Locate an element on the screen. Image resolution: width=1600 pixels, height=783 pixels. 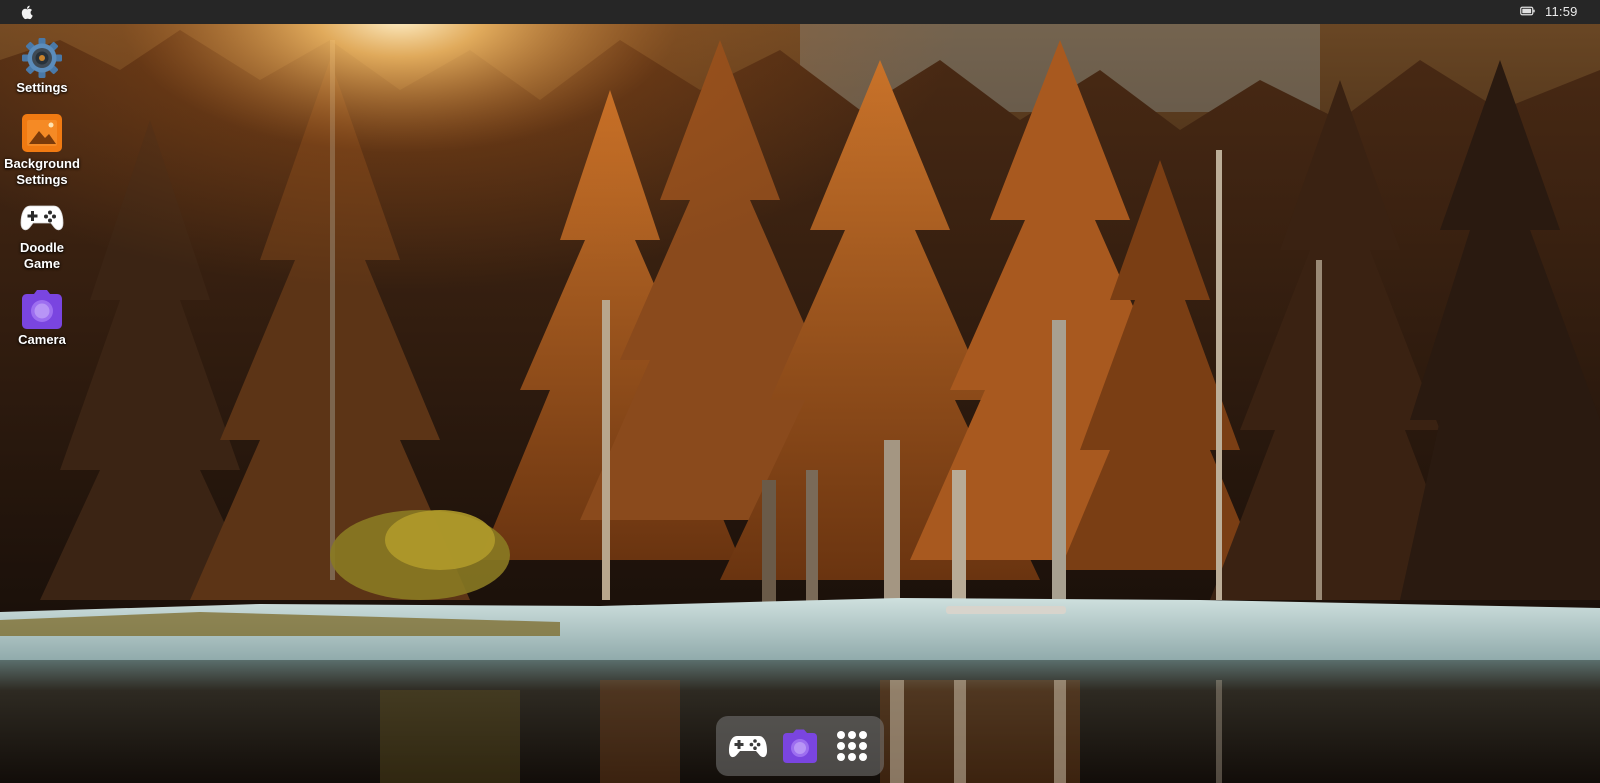
desktop-icon-camera: Camera is located at coordinates (42, 318).